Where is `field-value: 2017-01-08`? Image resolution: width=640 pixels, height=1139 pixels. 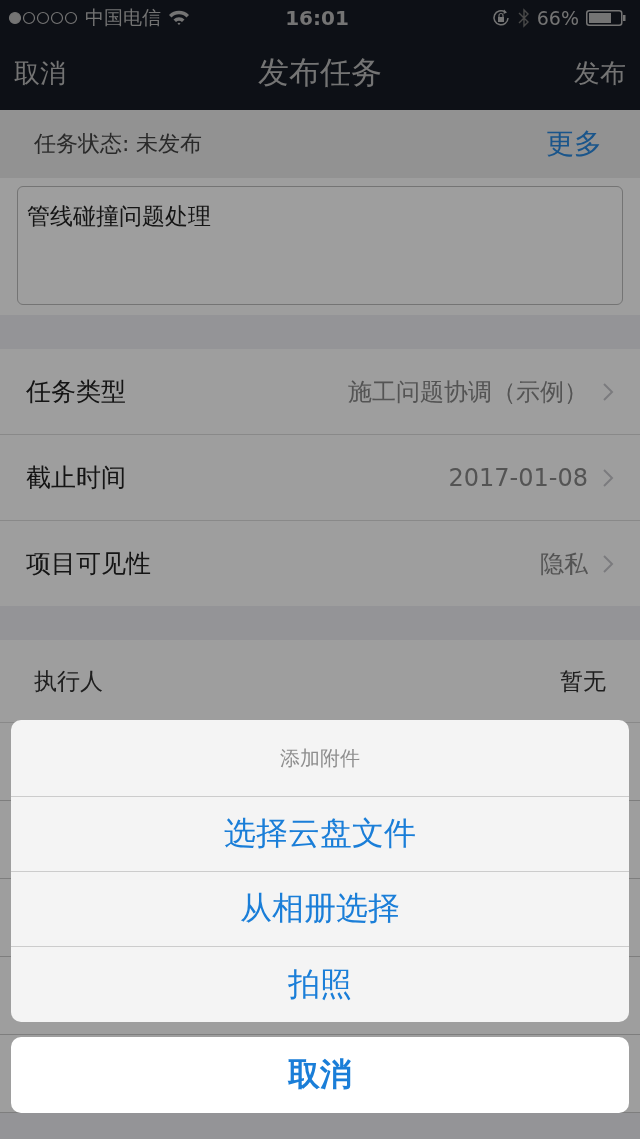 field-value: 2017-01-08 is located at coordinates (518, 477).